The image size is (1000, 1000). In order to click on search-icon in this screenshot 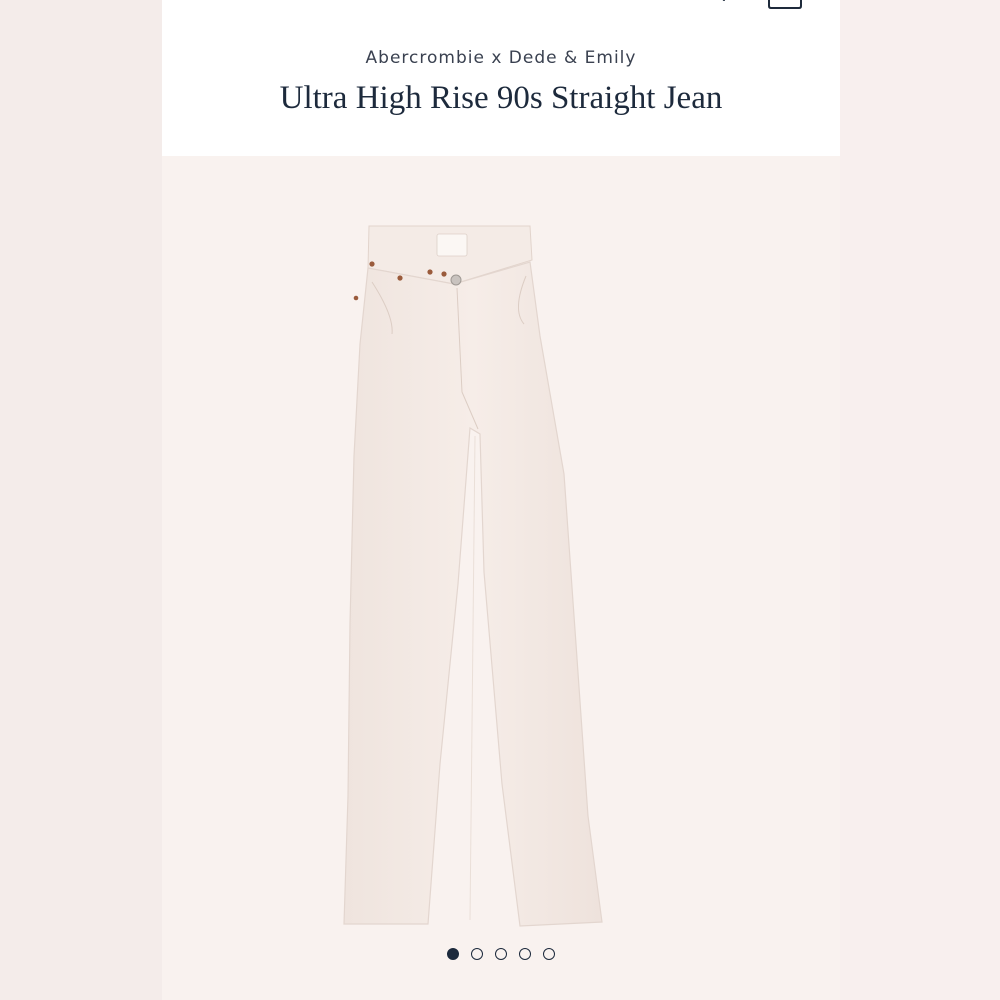, I will do `click(715, 3)`.